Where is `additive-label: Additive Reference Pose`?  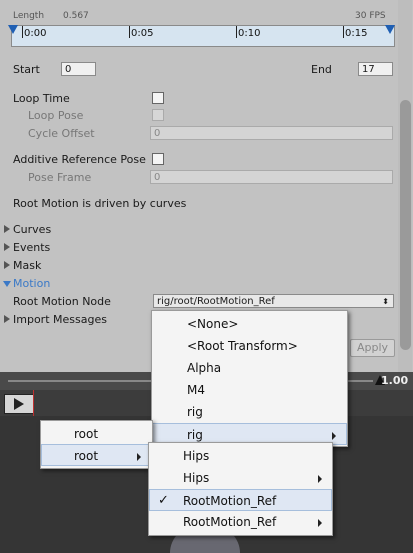 additive-label: Additive Reference Pose is located at coordinates (79, 159).